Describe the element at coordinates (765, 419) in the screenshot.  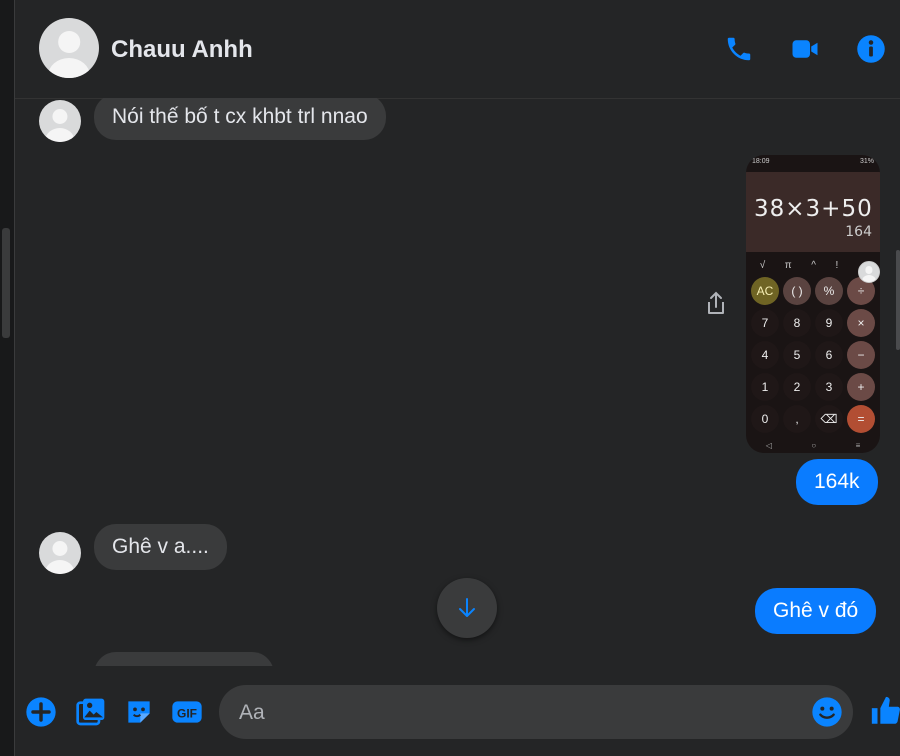
I see `calc-key: 0` at that location.